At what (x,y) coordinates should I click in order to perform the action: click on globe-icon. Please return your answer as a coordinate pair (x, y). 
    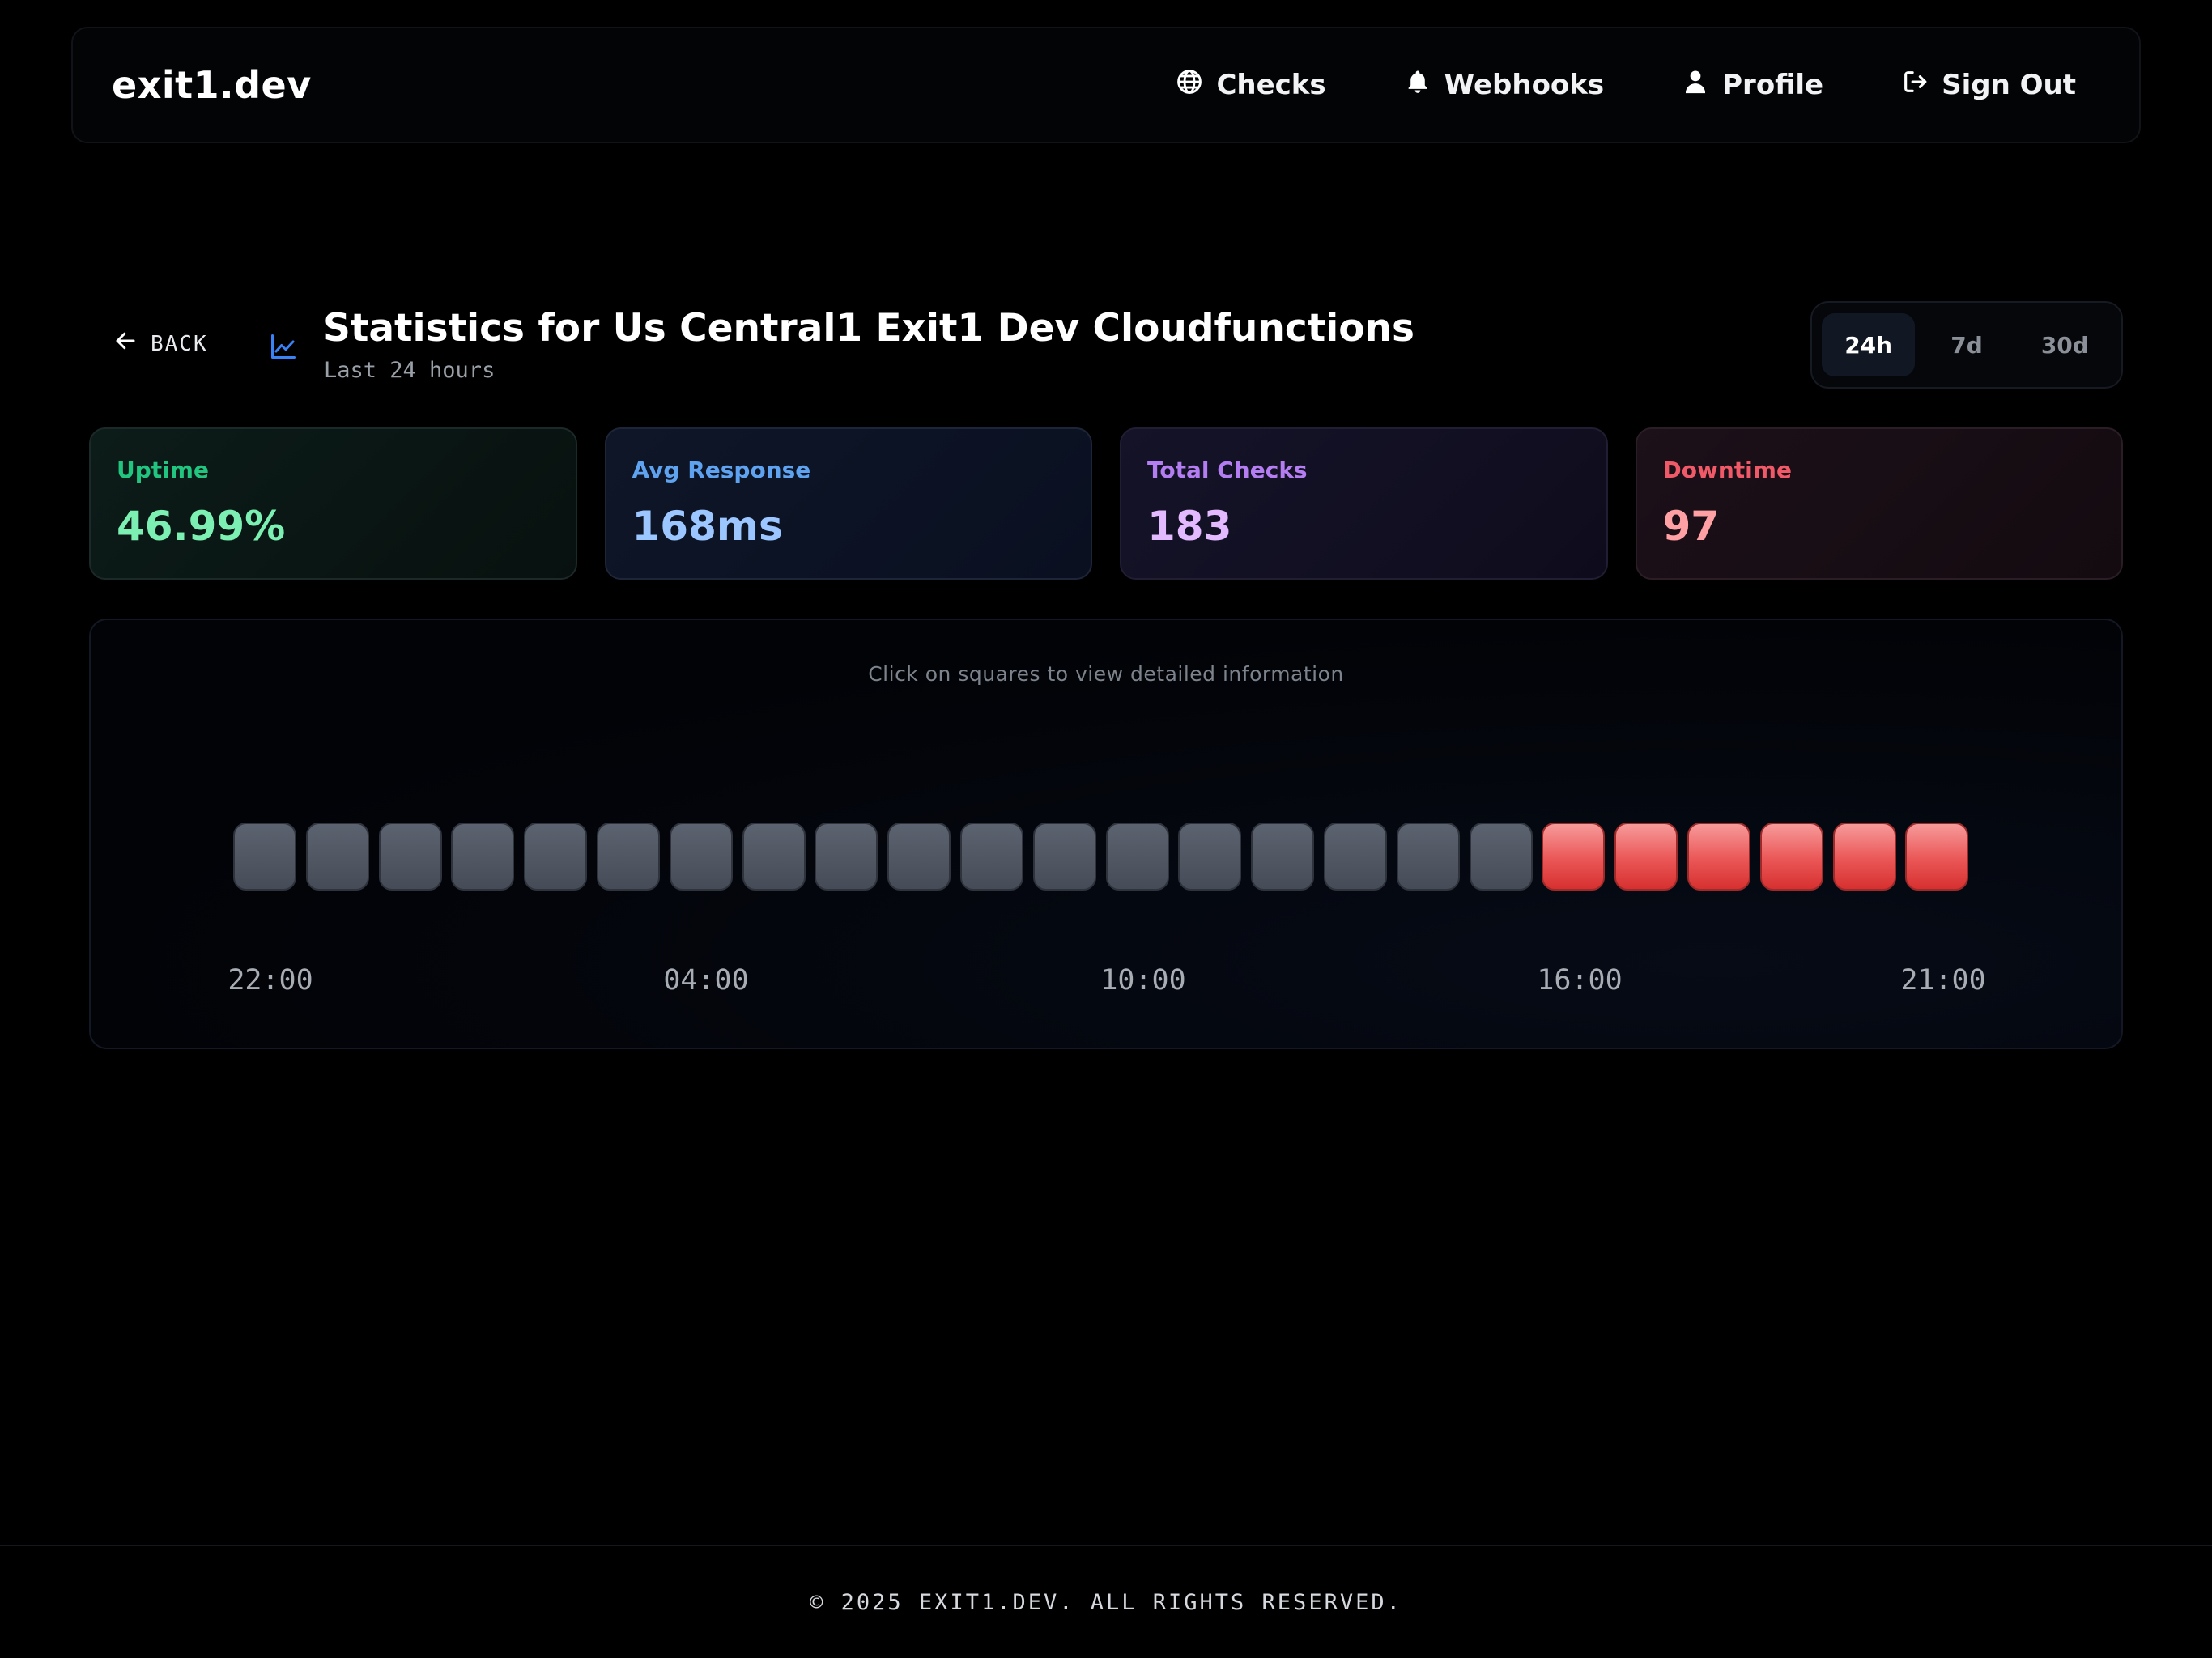
    Looking at the image, I should click on (1189, 85).